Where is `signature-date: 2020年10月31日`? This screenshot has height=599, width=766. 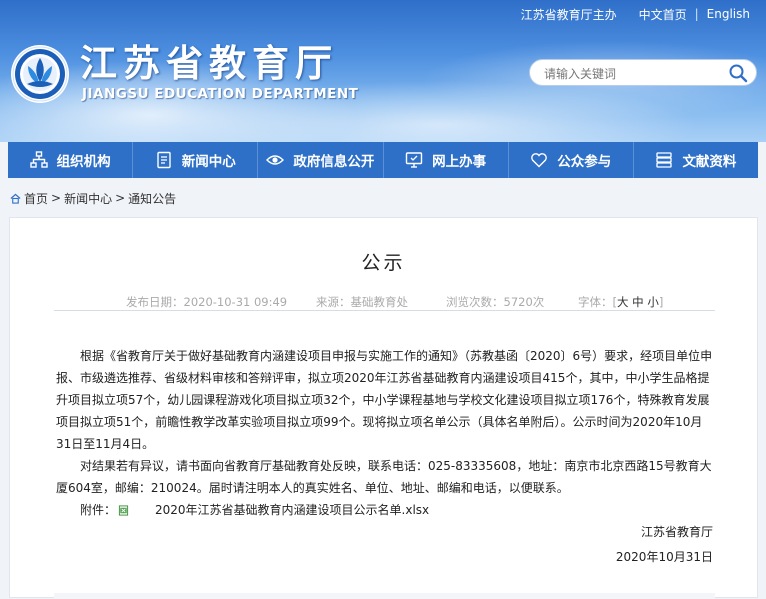 signature-date: 2020年10月31日 is located at coordinates (664, 557).